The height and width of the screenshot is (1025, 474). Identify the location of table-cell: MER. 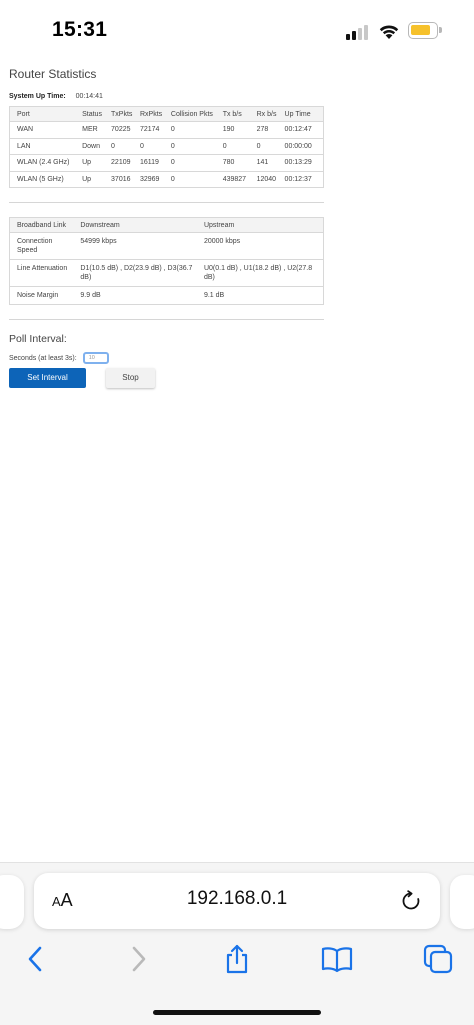
(95, 130).